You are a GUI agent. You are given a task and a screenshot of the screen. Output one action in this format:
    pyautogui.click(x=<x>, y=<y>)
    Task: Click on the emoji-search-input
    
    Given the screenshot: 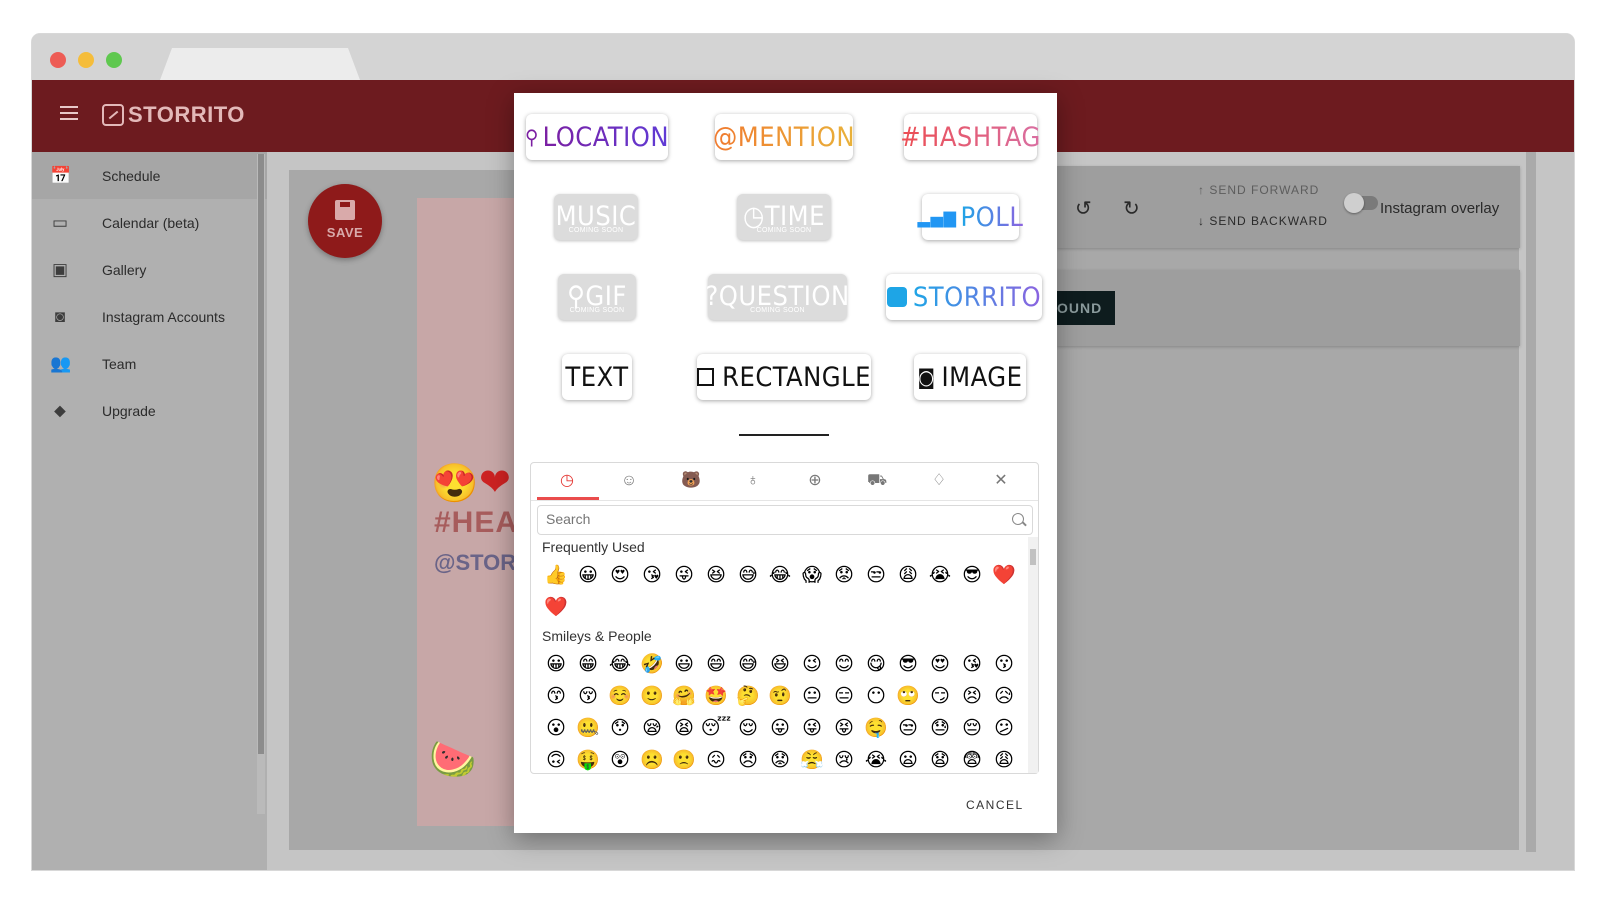 What is the action you would take?
    pyautogui.click(x=776, y=519)
    